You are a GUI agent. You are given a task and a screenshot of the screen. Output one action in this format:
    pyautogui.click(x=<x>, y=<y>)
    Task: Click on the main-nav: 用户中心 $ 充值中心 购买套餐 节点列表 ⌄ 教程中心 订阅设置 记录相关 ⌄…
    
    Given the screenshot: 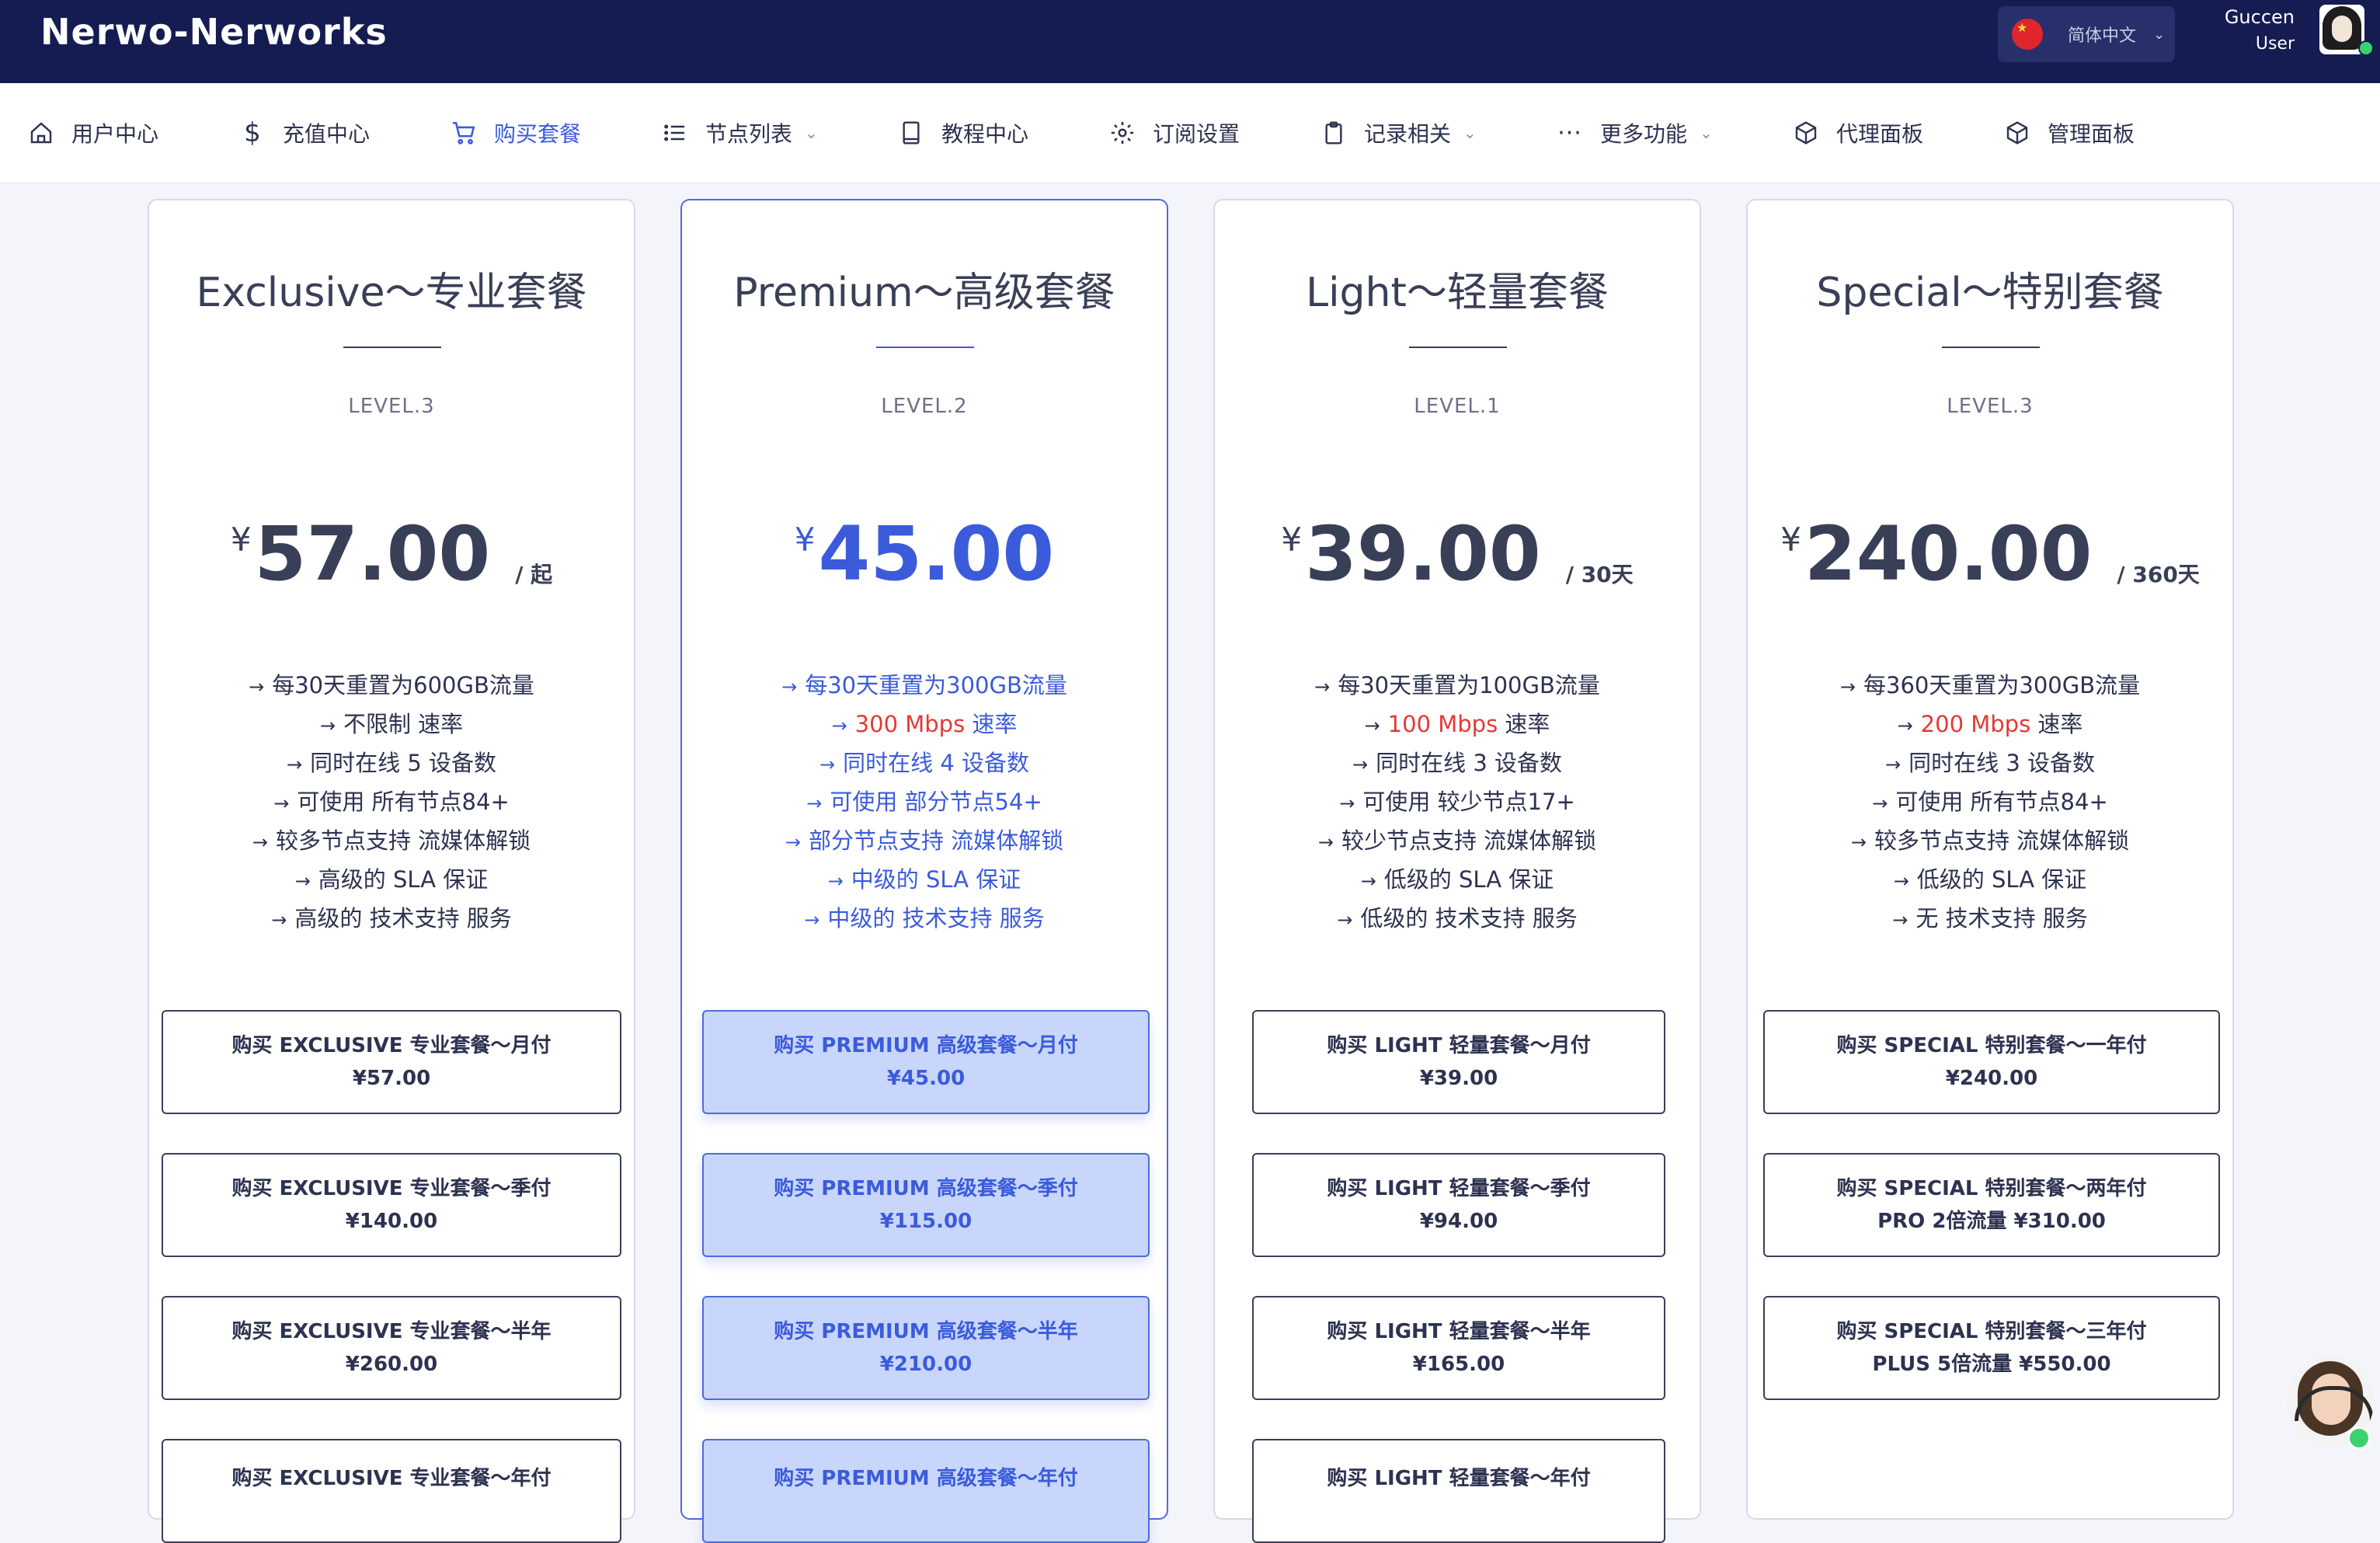 What is the action you would take?
    pyautogui.click(x=1190, y=133)
    